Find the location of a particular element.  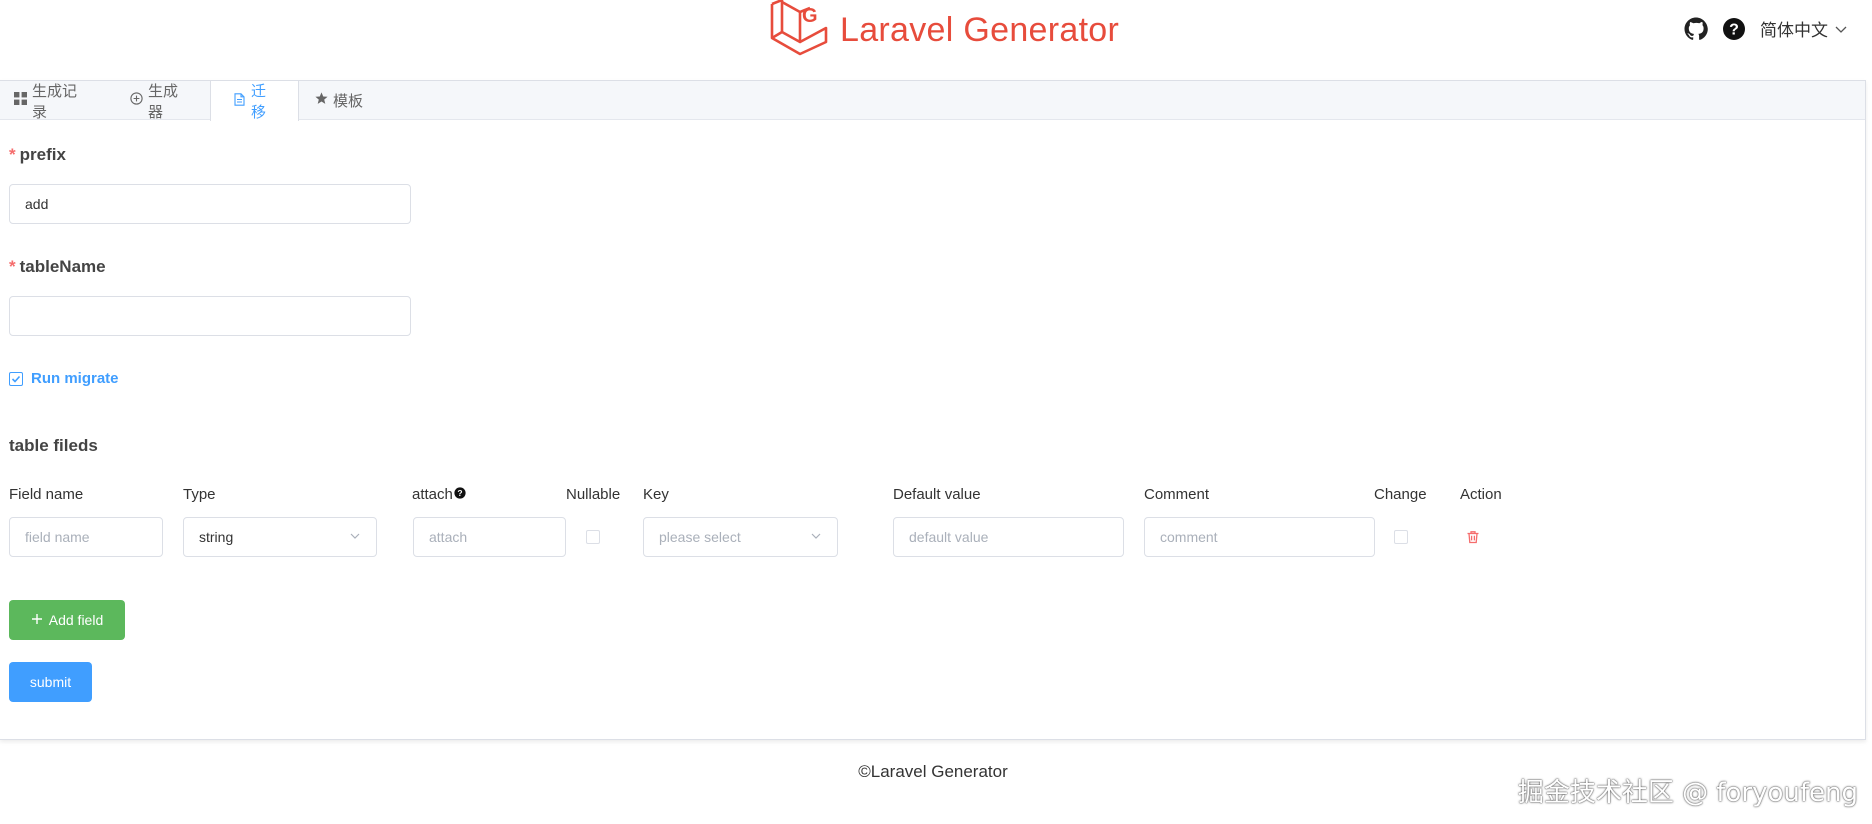

star-icon is located at coordinates (324, 100).